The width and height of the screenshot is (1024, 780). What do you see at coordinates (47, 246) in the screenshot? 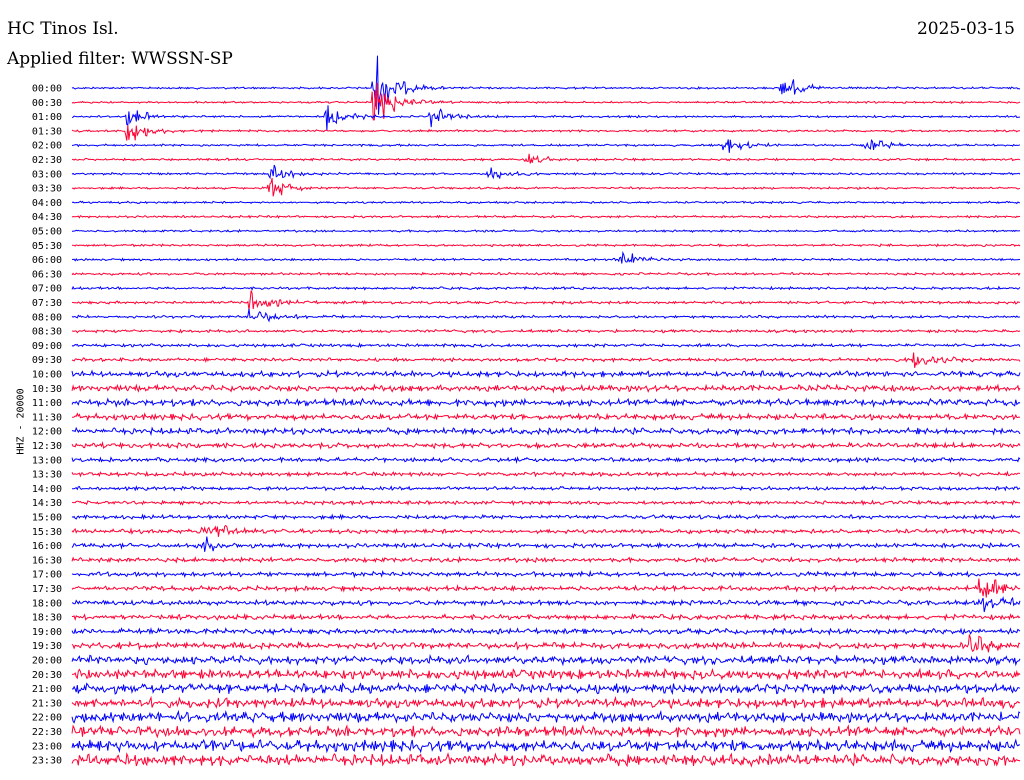
I see `row-time-label: 05:30` at bounding box center [47, 246].